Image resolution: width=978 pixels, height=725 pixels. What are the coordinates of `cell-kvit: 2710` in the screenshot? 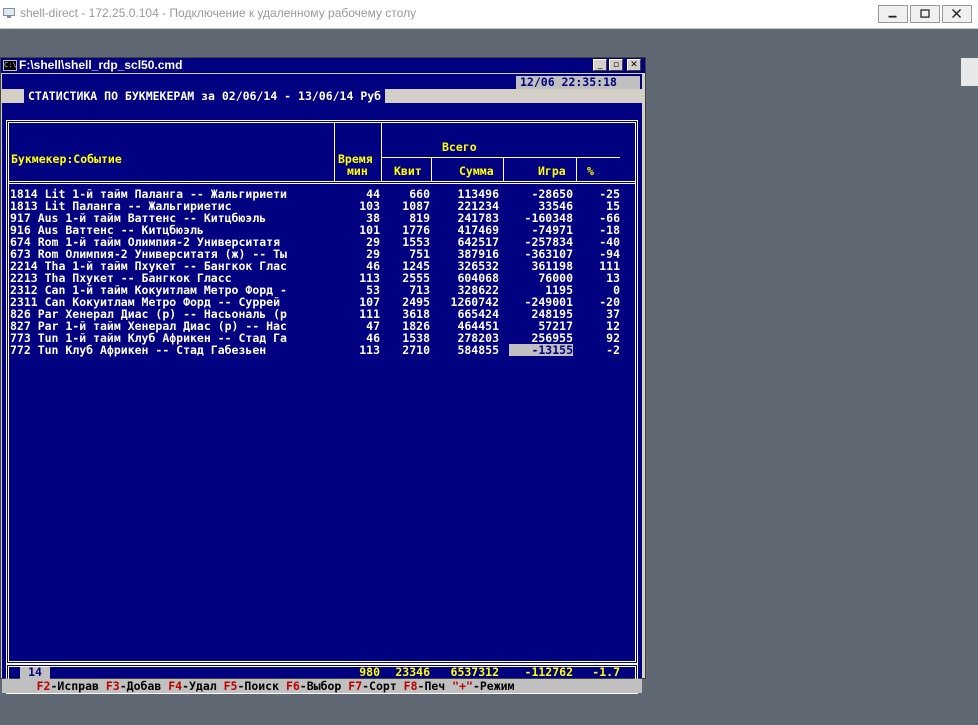 It's located at (416, 350).